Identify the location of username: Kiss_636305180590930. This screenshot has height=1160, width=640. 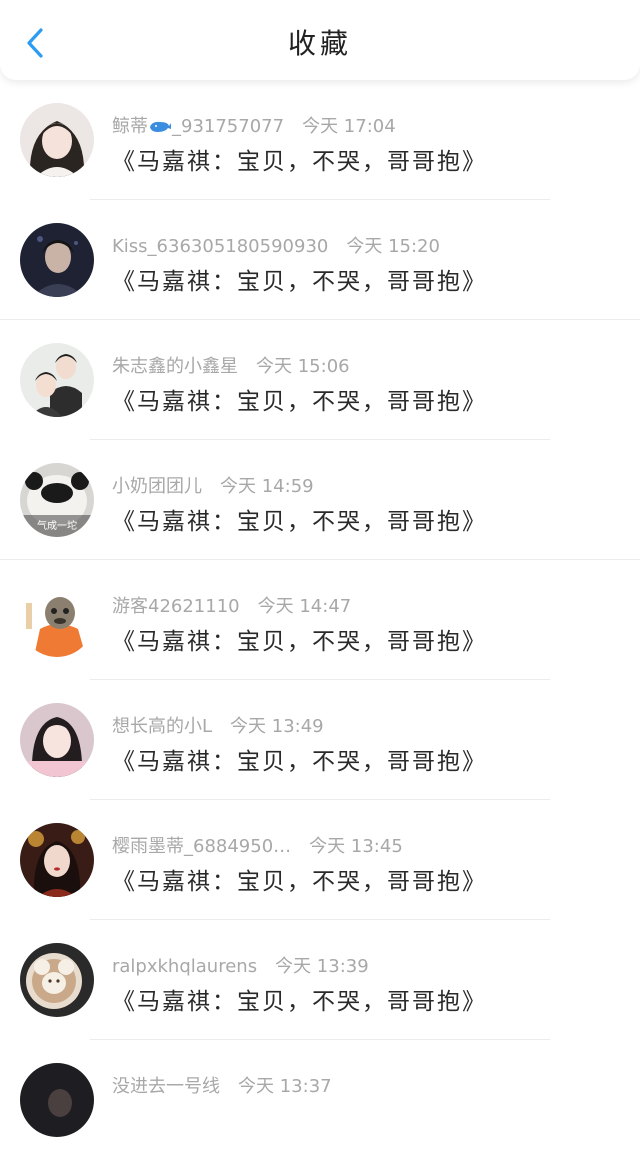
(220, 246).